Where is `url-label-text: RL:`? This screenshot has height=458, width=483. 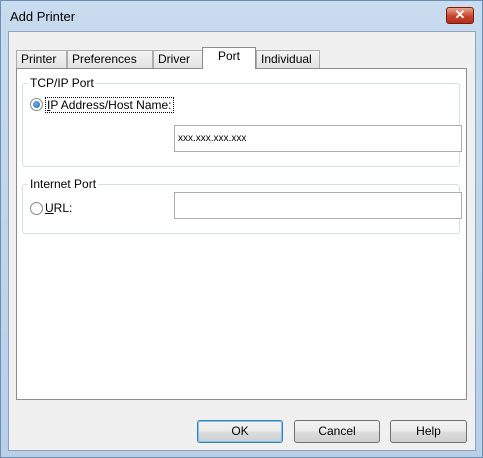
url-label-text: RL: is located at coordinates (63, 208).